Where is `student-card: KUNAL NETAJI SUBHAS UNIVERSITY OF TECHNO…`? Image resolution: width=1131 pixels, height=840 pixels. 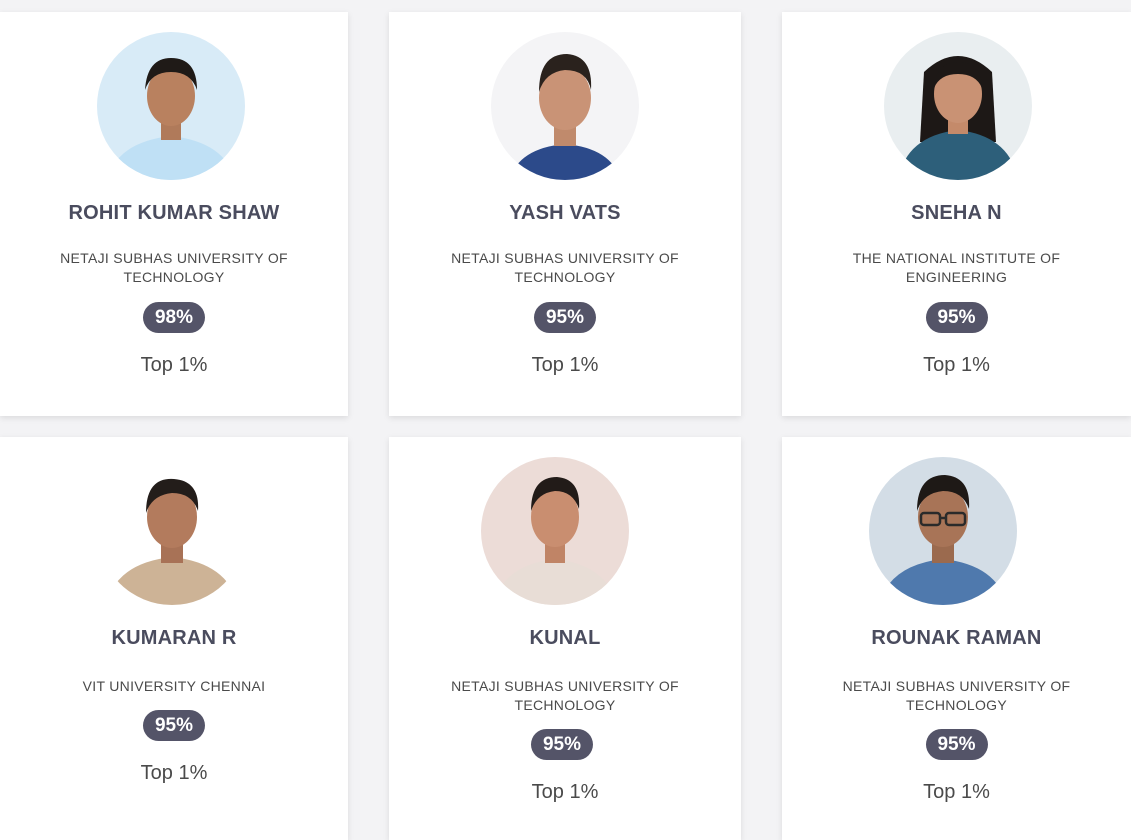 student-card: KUNAL NETAJI SUBHAS UNIVERSITY OF TECHNO… is located at coordinates (565, 638).